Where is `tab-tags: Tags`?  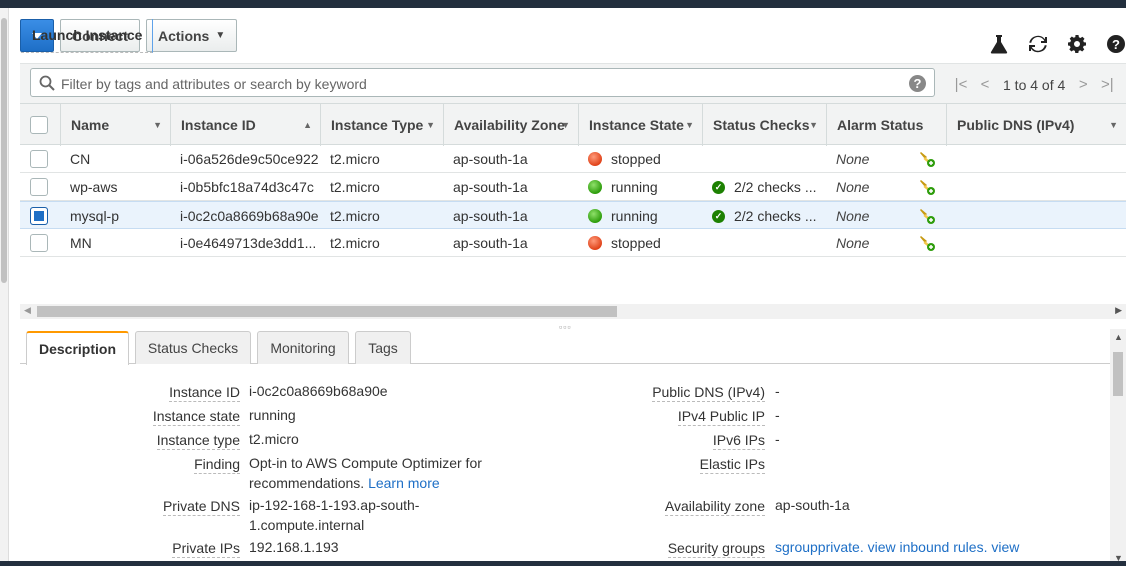
tab-tags: Tags is located at coordinates (383, 347).